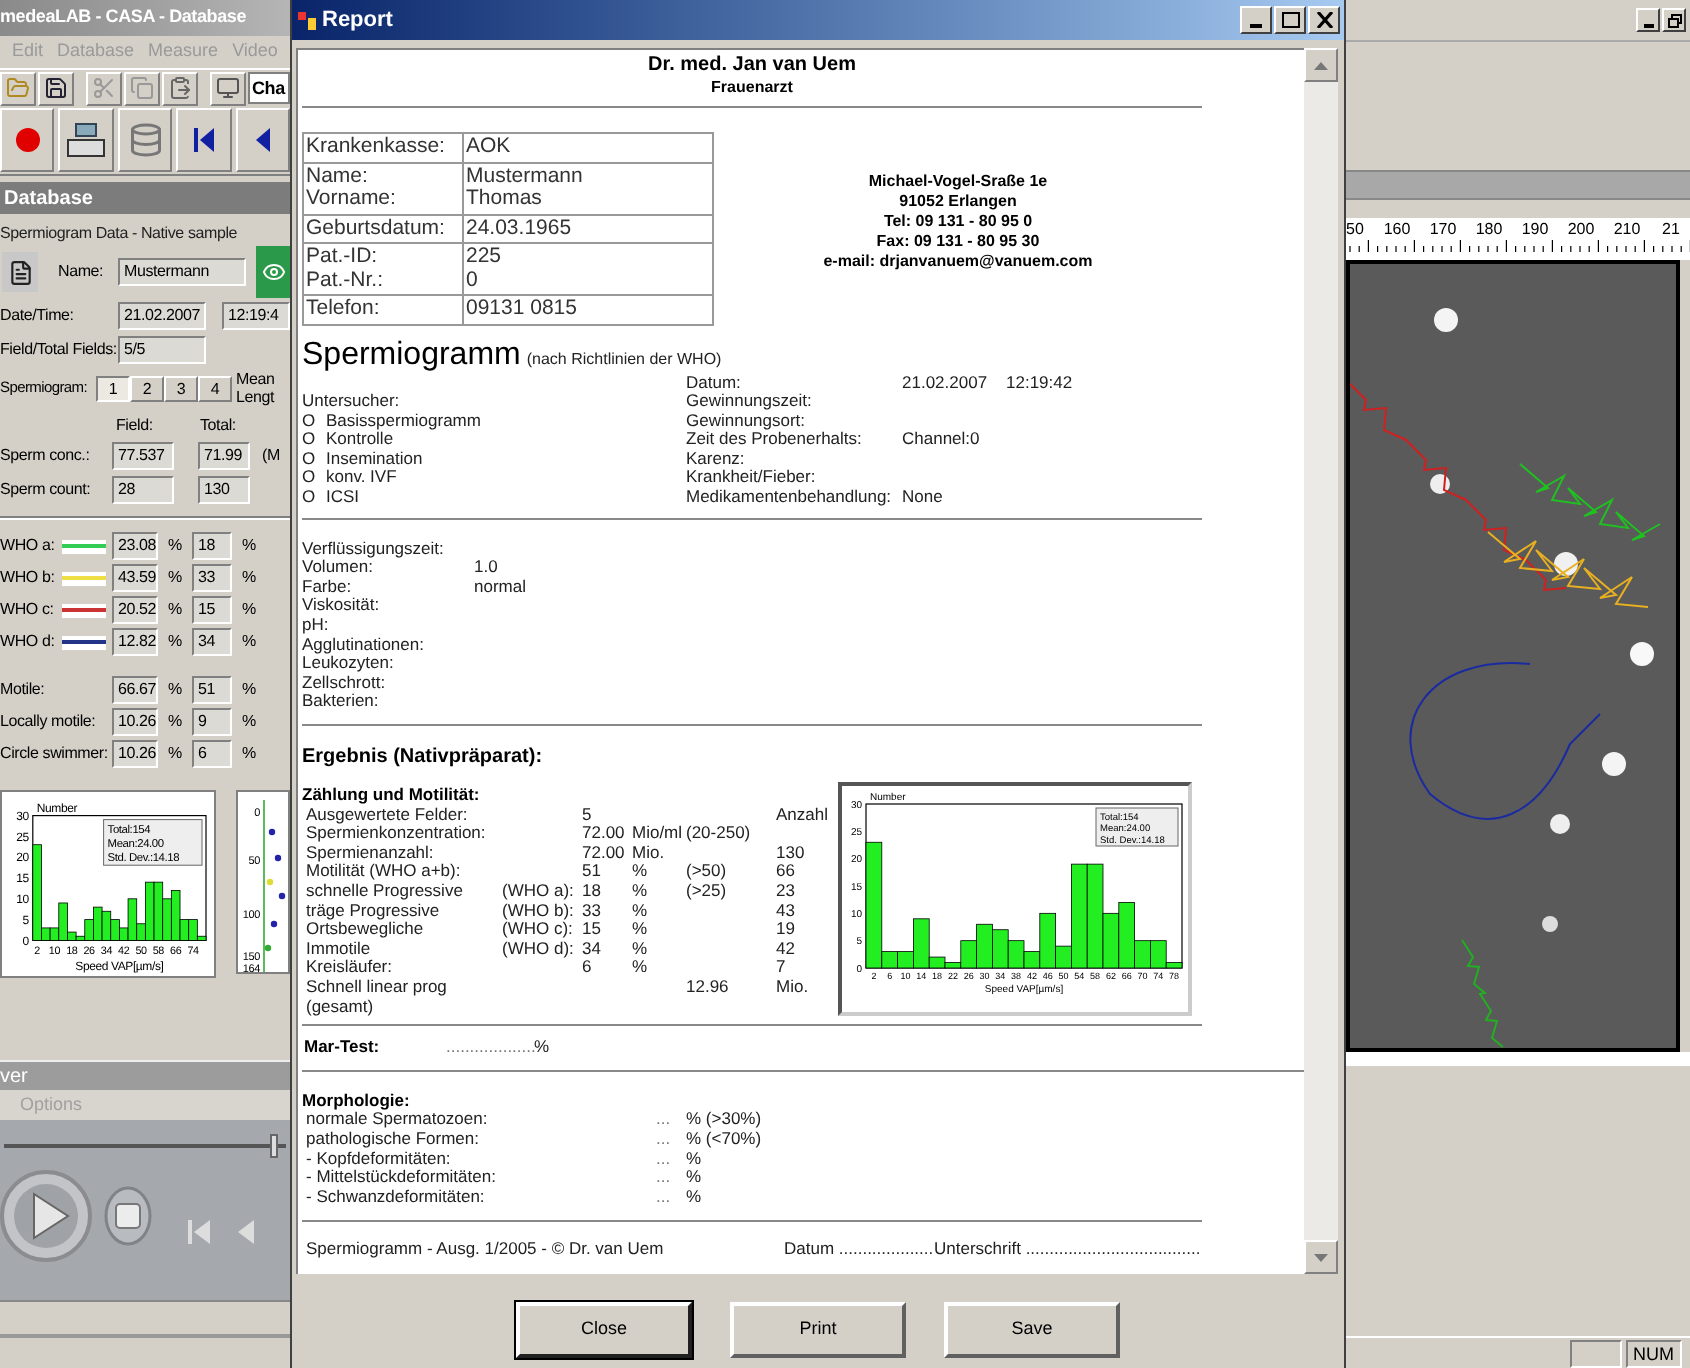 This screenshot has height=1368, width=1690. Describe the element at coordinates (818, 1330) in the screenshot. I see `dialog-button: Print` at that location.